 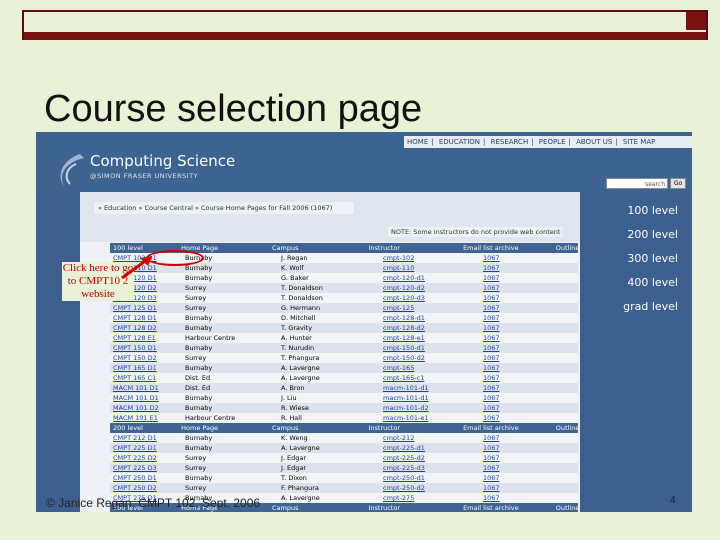 I want to click on course-home-page-link: CMPT 165 D1, so click(x=146, y=368).